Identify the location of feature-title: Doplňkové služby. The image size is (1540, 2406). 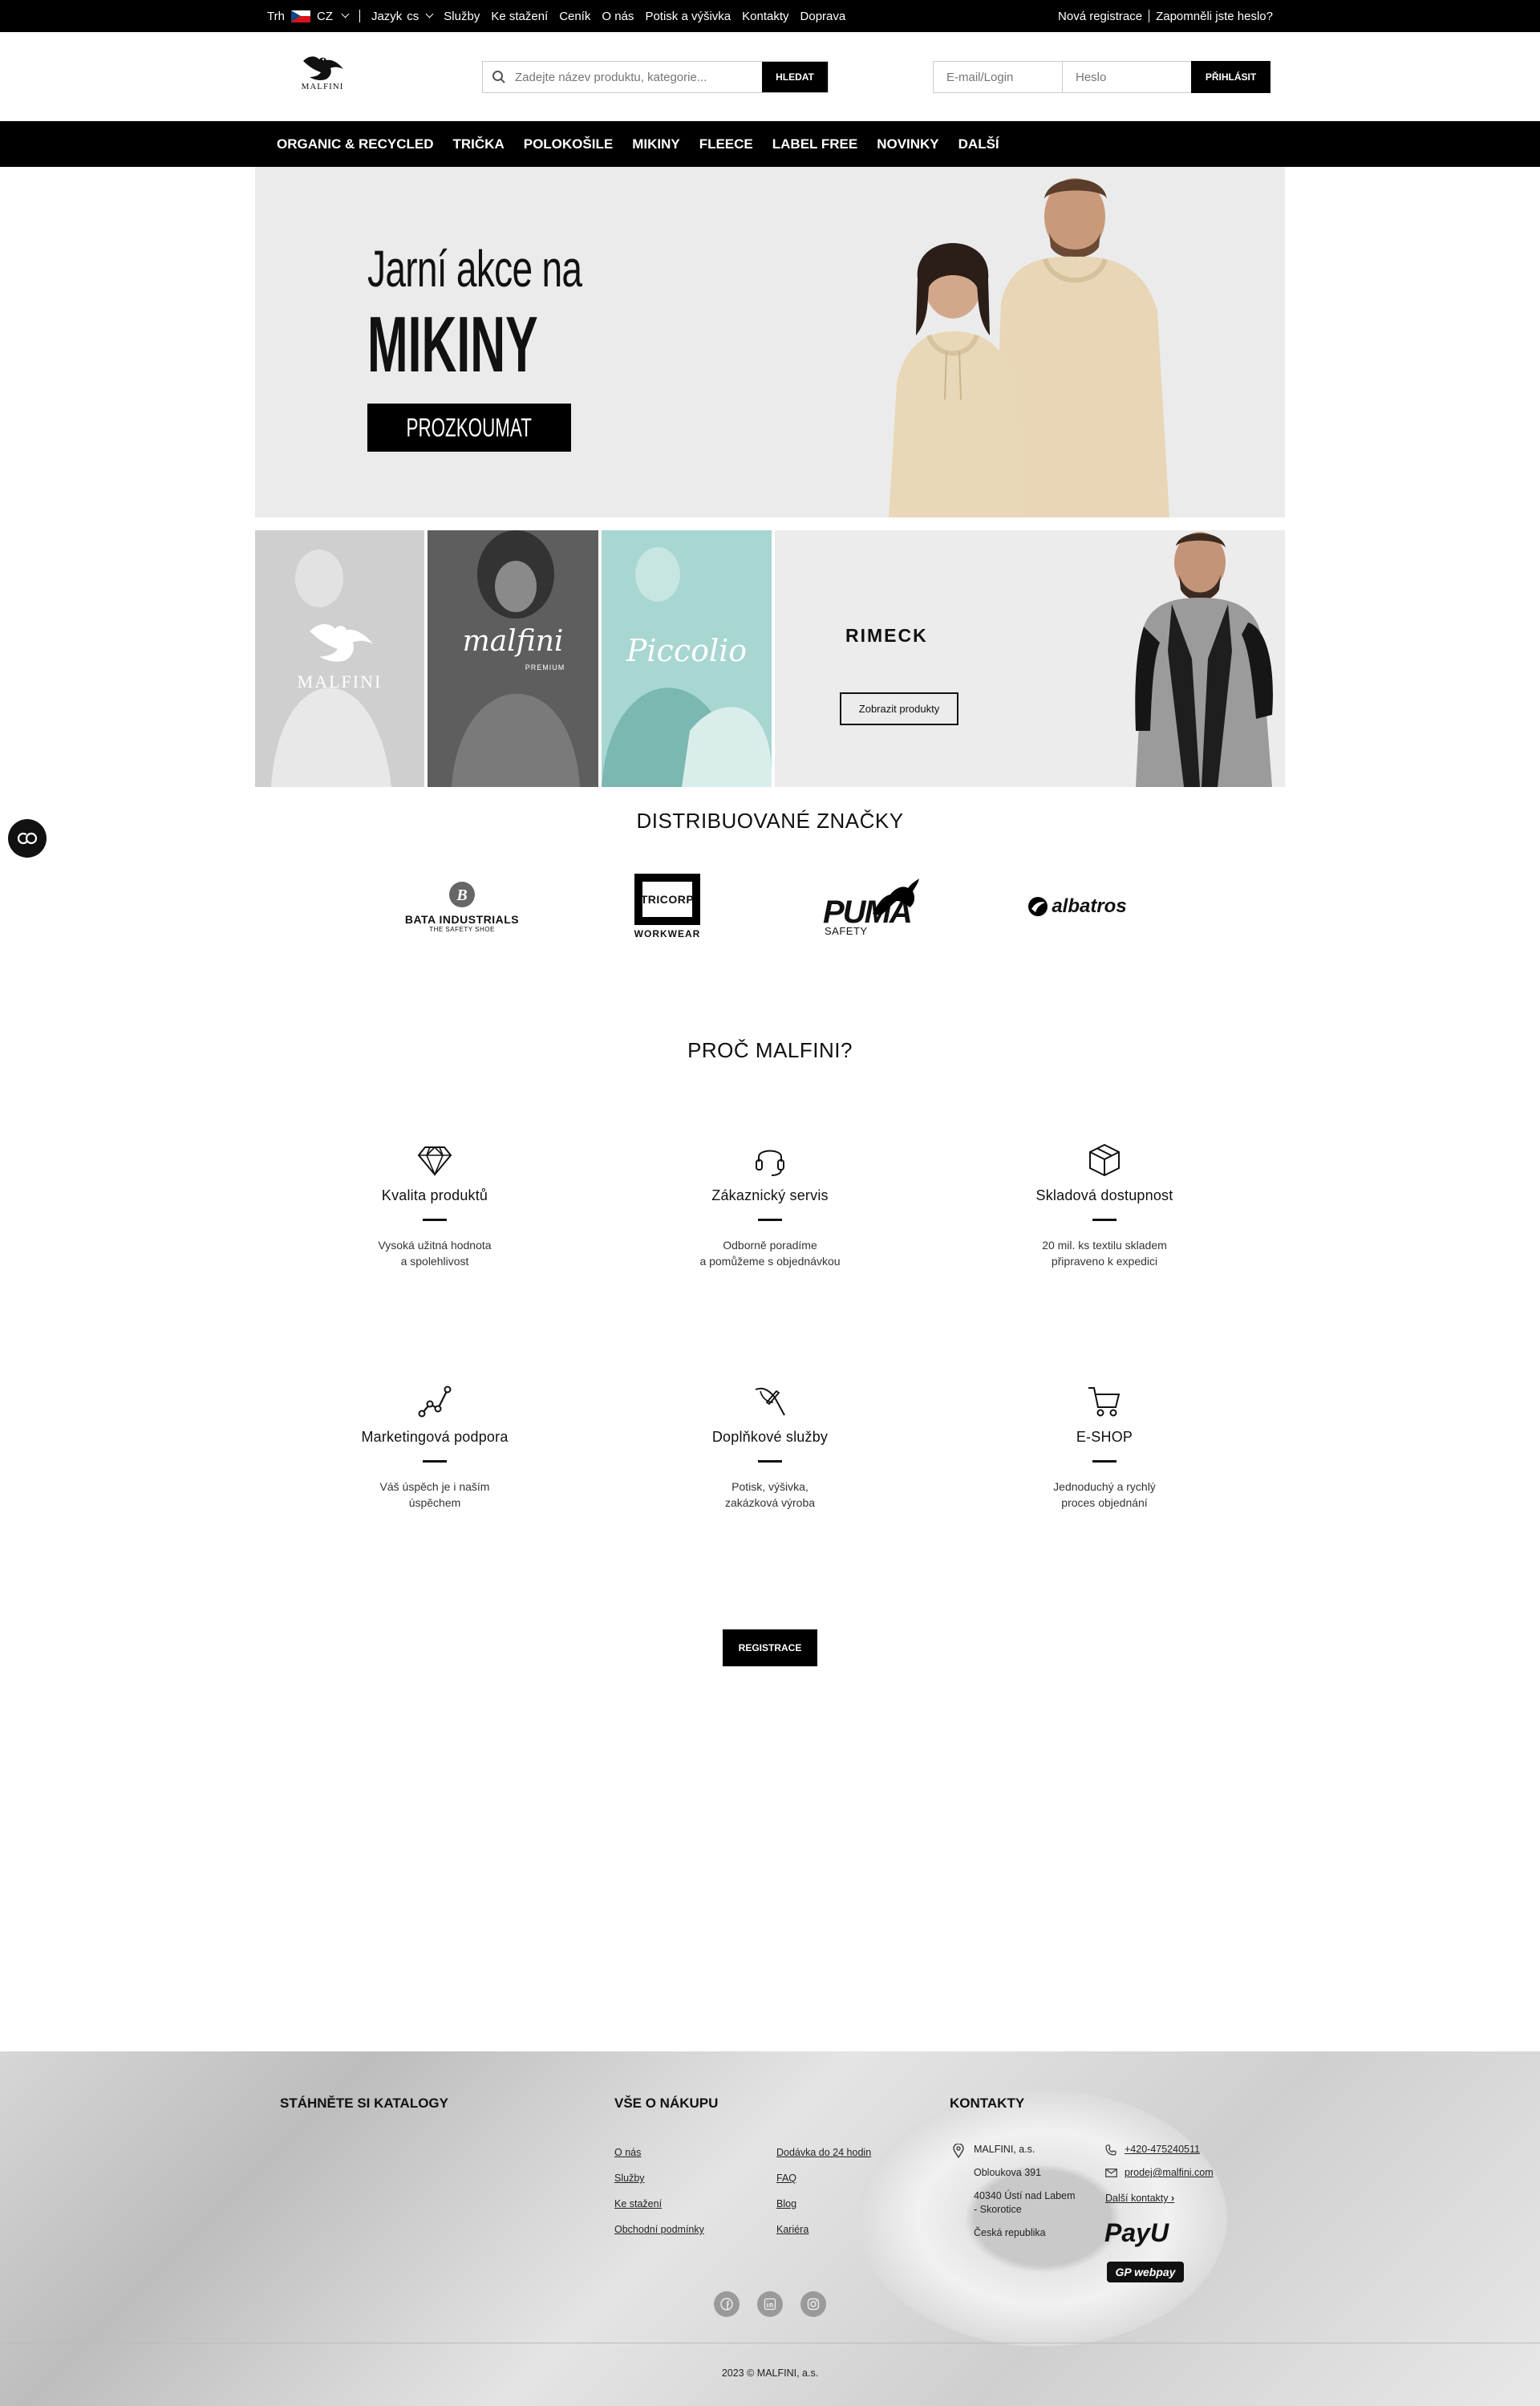
(770, 1437).